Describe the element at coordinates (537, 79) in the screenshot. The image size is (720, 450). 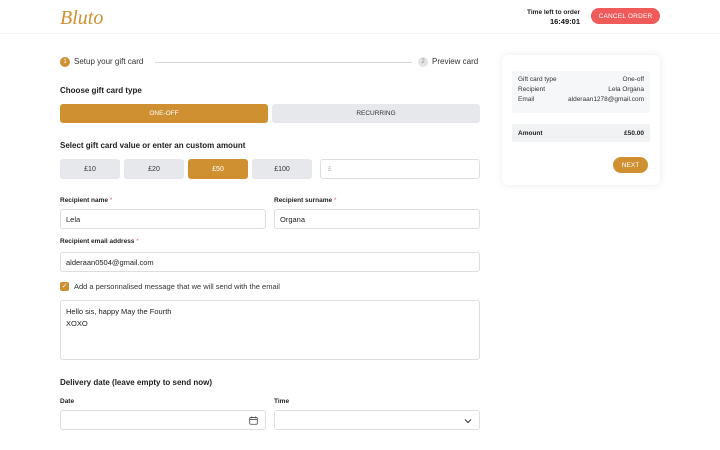
I see `summary-key: Gift card type` at that location.